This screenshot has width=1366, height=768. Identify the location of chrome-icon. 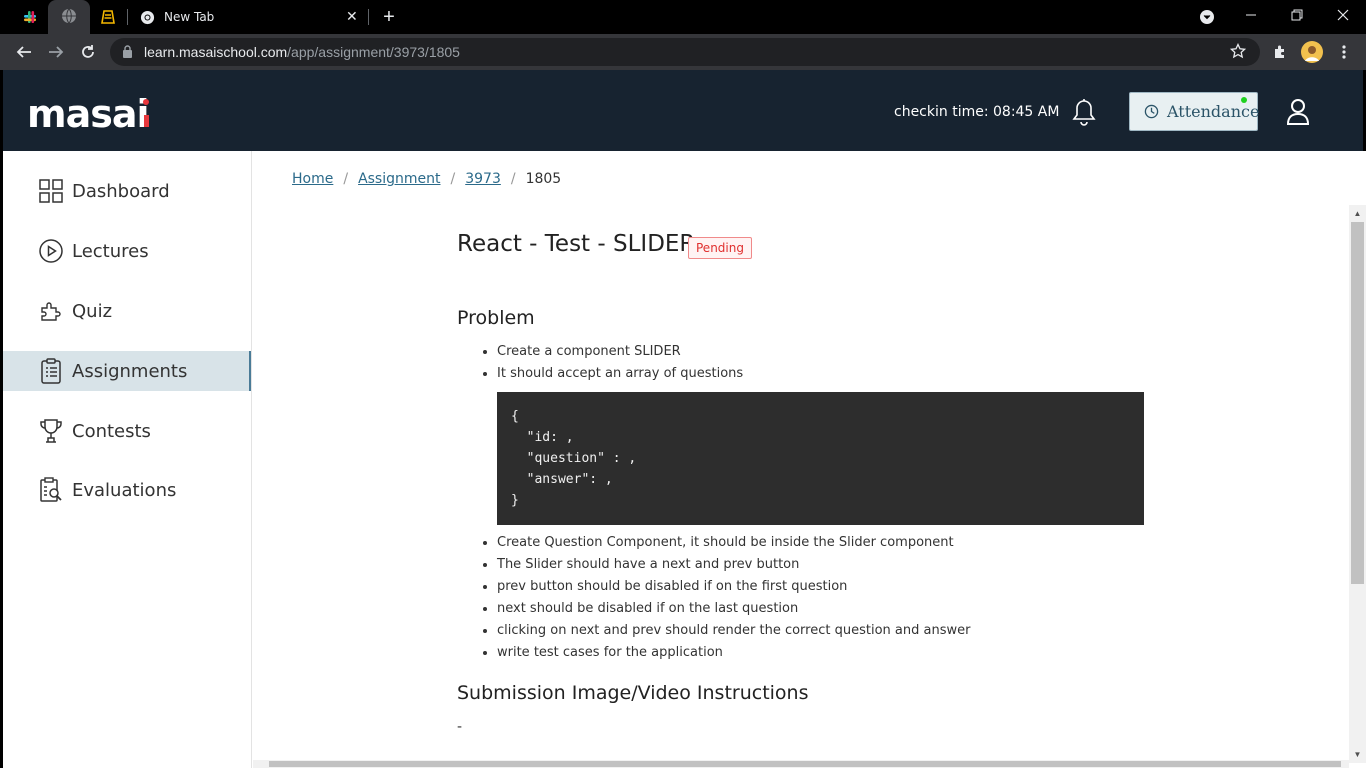
(147, 17).